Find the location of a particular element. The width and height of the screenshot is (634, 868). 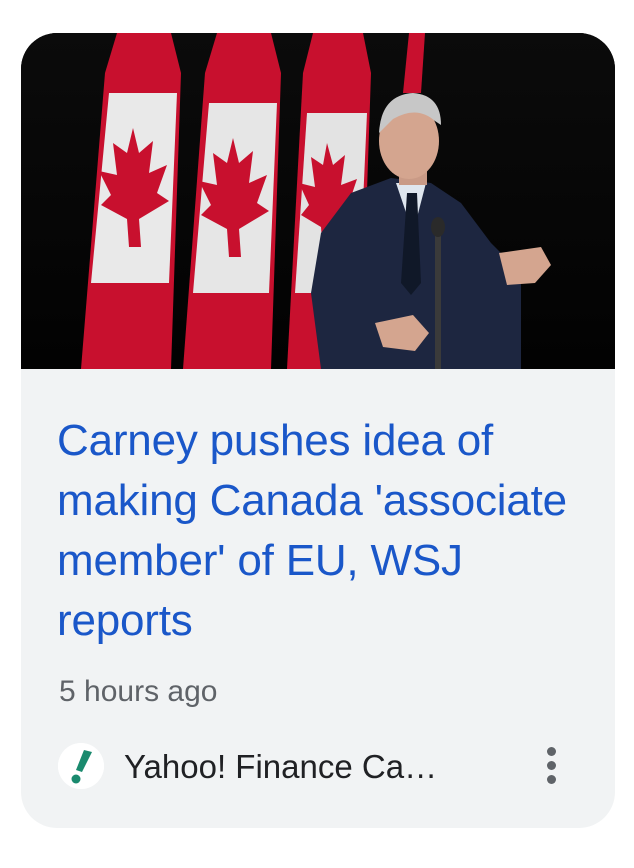

yahoo-exclamation-icon is located at coordinates (81, 766).